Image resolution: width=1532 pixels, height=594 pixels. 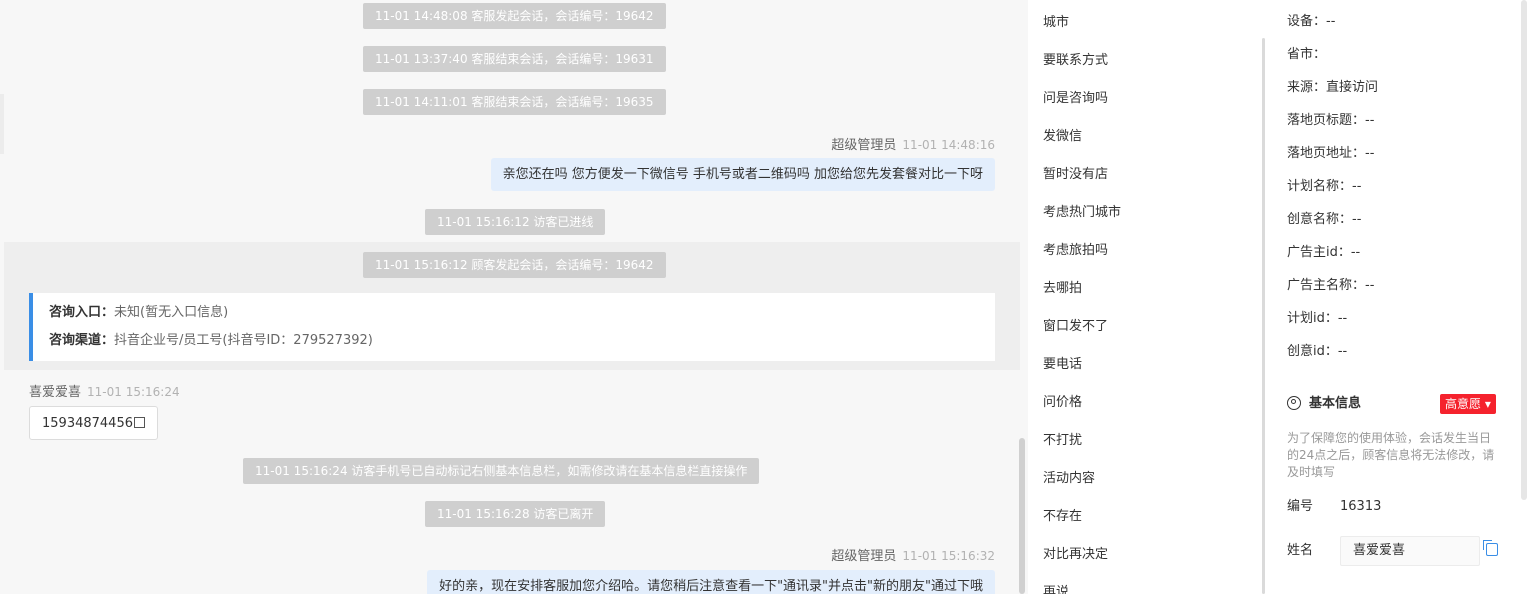 What do you see at coordinates (1069, 479) in the screenshot?
I see `quick-reply-item: 活动内容` at bounding box center [1069, 479].